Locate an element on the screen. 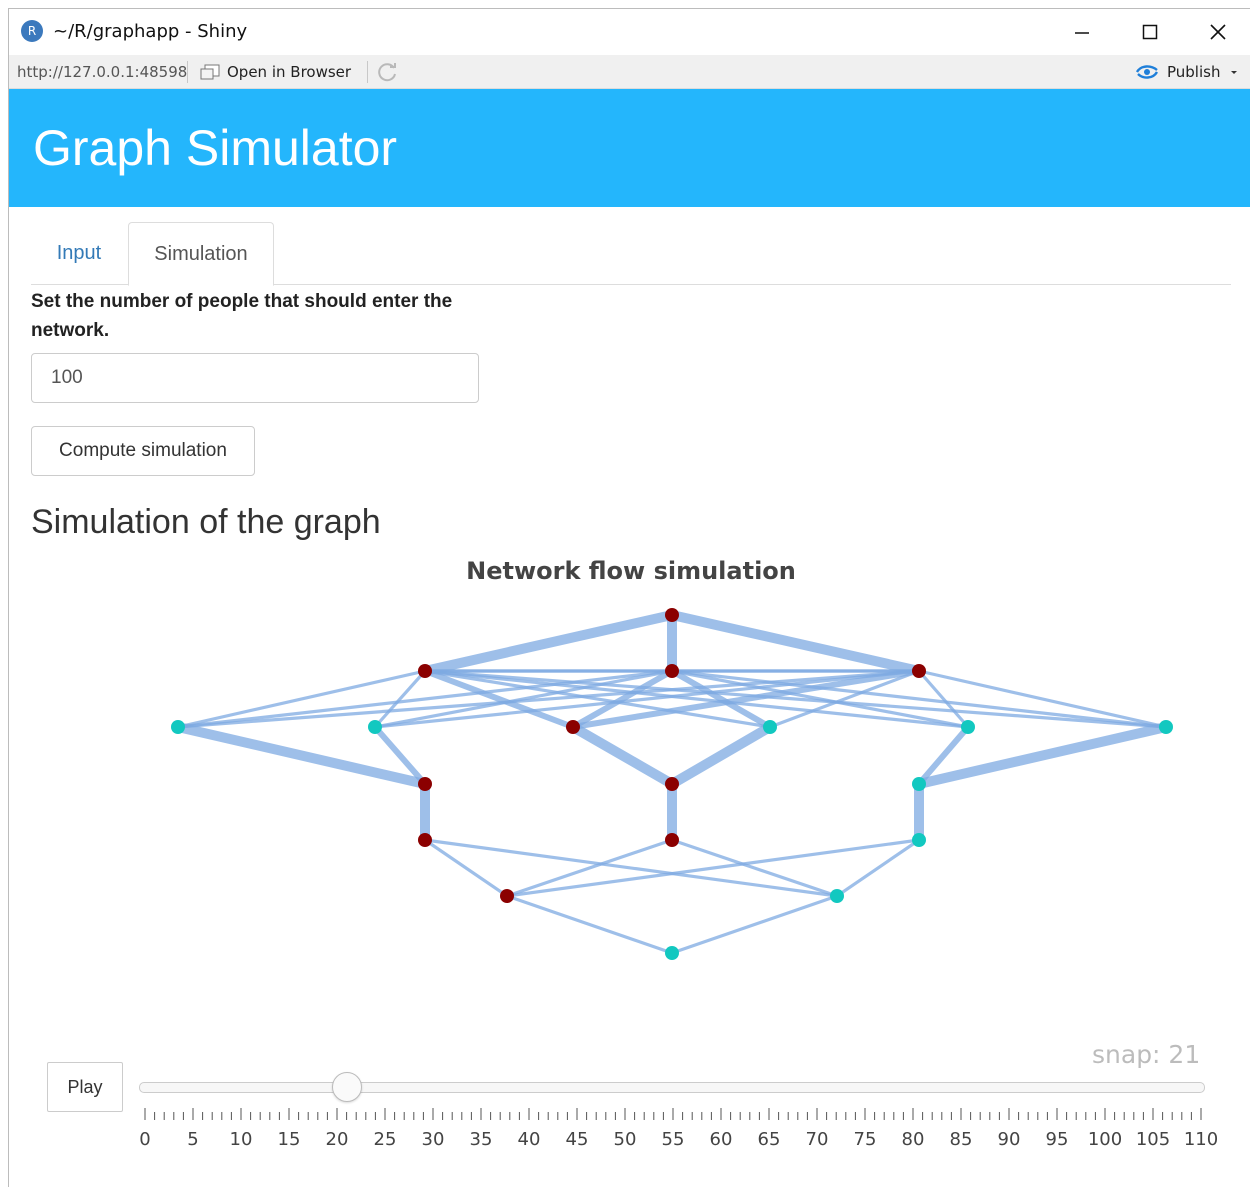 The image size is (1250, 1187). slider-tick-label: 90 is located at coordinates (1009, 1139).